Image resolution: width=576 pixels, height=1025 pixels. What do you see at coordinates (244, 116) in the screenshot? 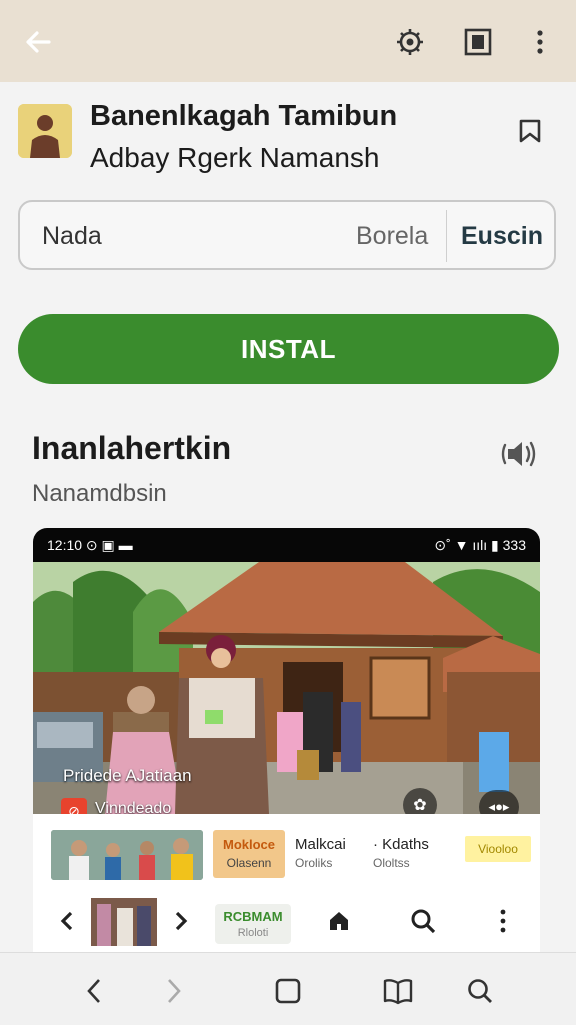
I see `app-title: Banenlkagah Tamibun` at bounding box center [244, 116].